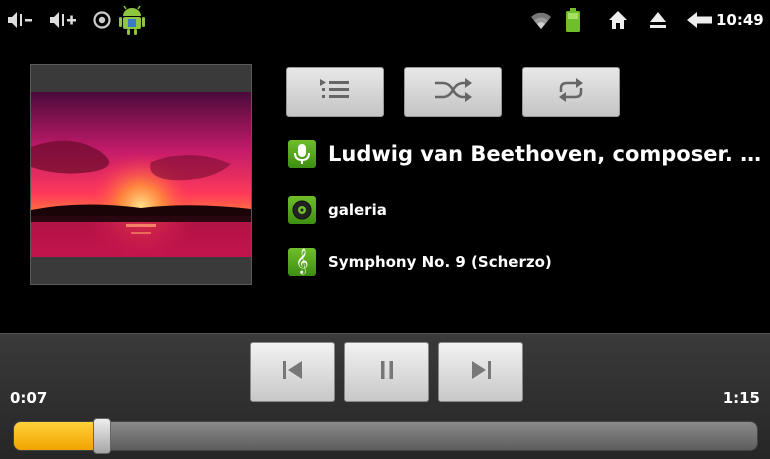  Describe the element at coordinates (741, 398) in the screenshot. I see `total-duration: 1:15` at that location.